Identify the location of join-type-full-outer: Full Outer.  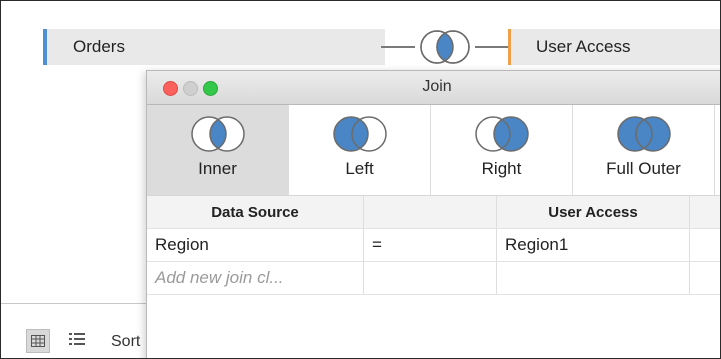
(644, 150).